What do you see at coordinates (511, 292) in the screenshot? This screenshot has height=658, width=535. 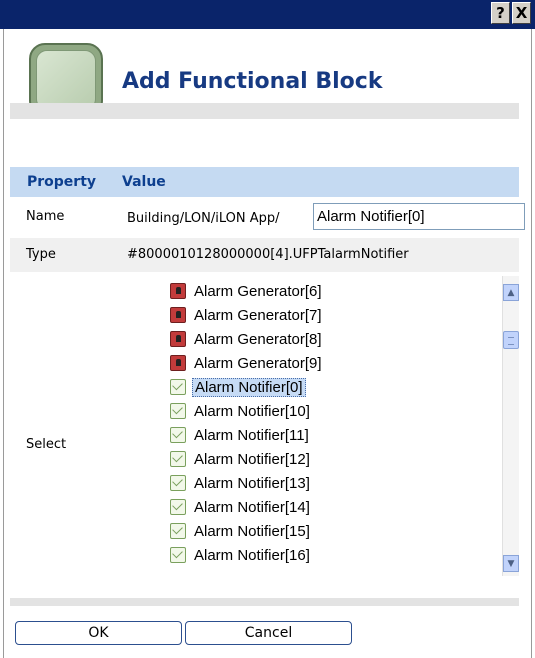 I see `scroll-up-arrow-icon: ▲` at bounding box center [511, 292].